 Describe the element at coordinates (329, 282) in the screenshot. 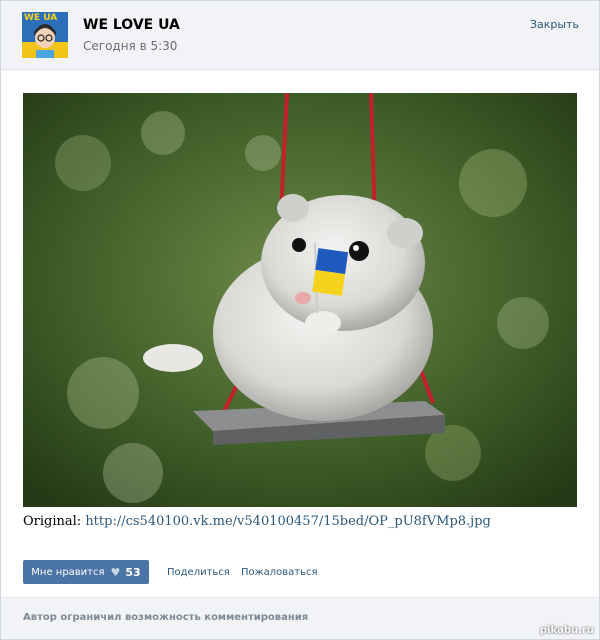

I see `flag-yellow` at that location.